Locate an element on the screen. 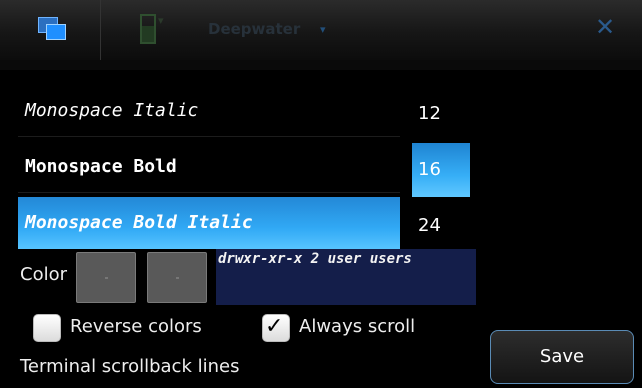 This screenshot has height=388, width=642. task-switcher-button is located at coordinates (50, 30).